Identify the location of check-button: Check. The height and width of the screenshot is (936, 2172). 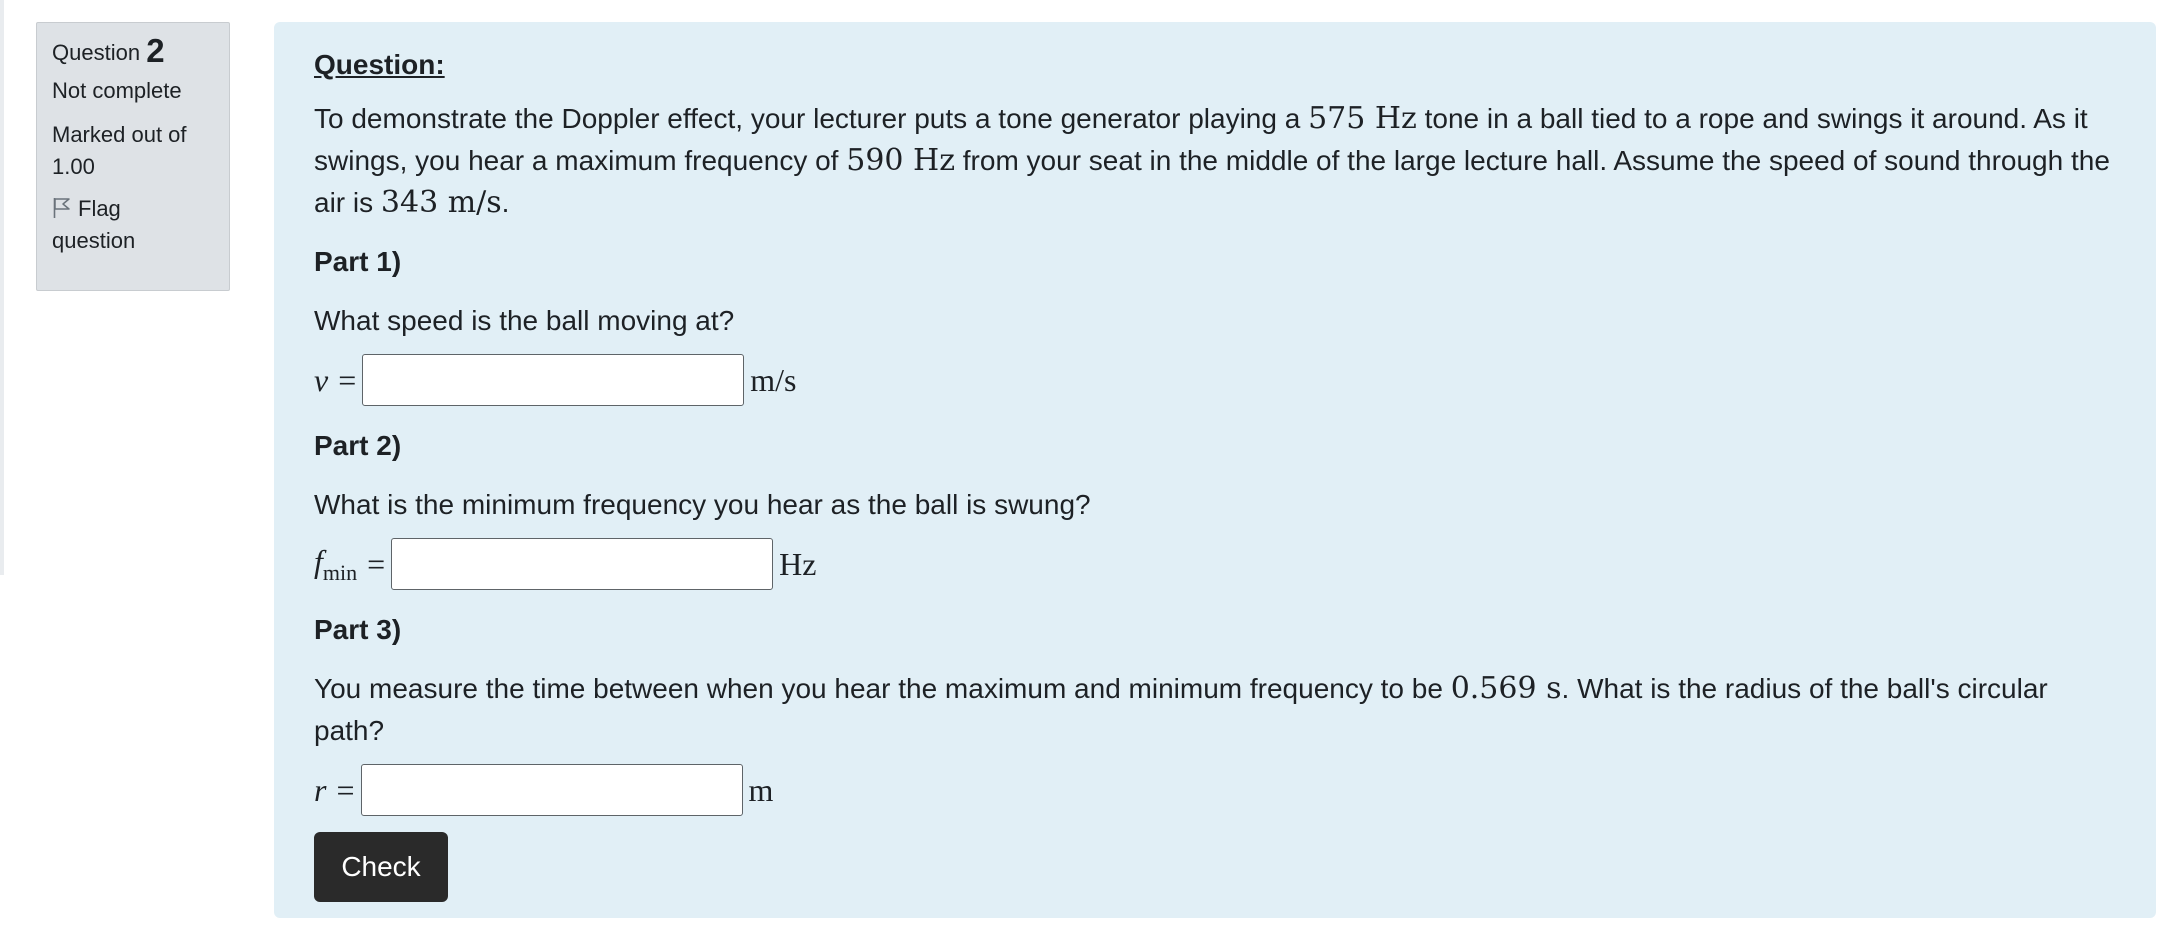
(381, 867).